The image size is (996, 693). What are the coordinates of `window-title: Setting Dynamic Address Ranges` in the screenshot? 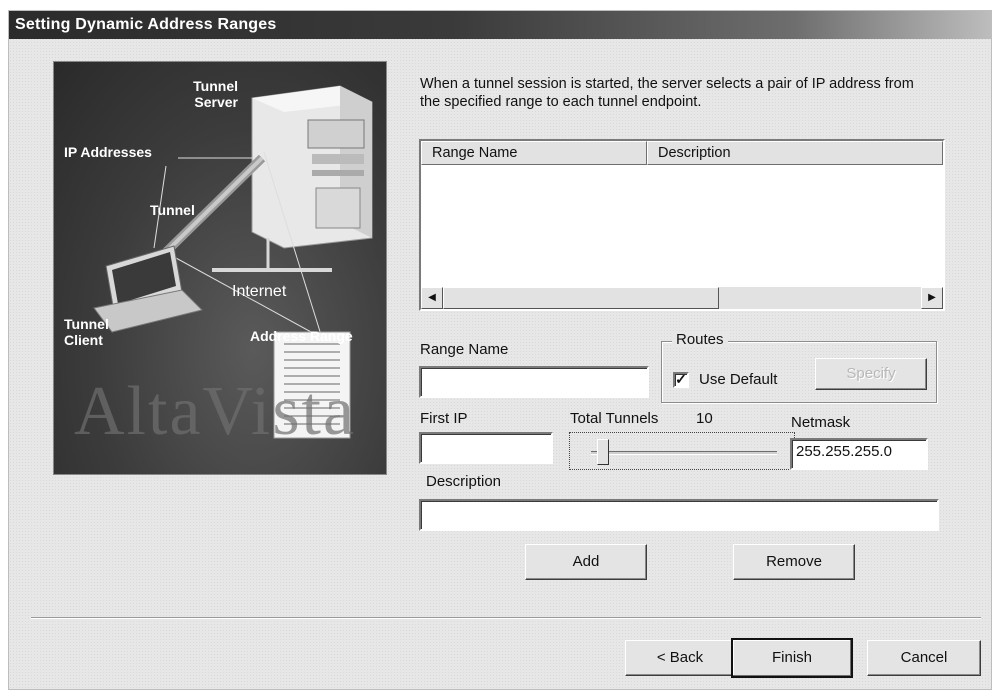 It's located at (146, 24).